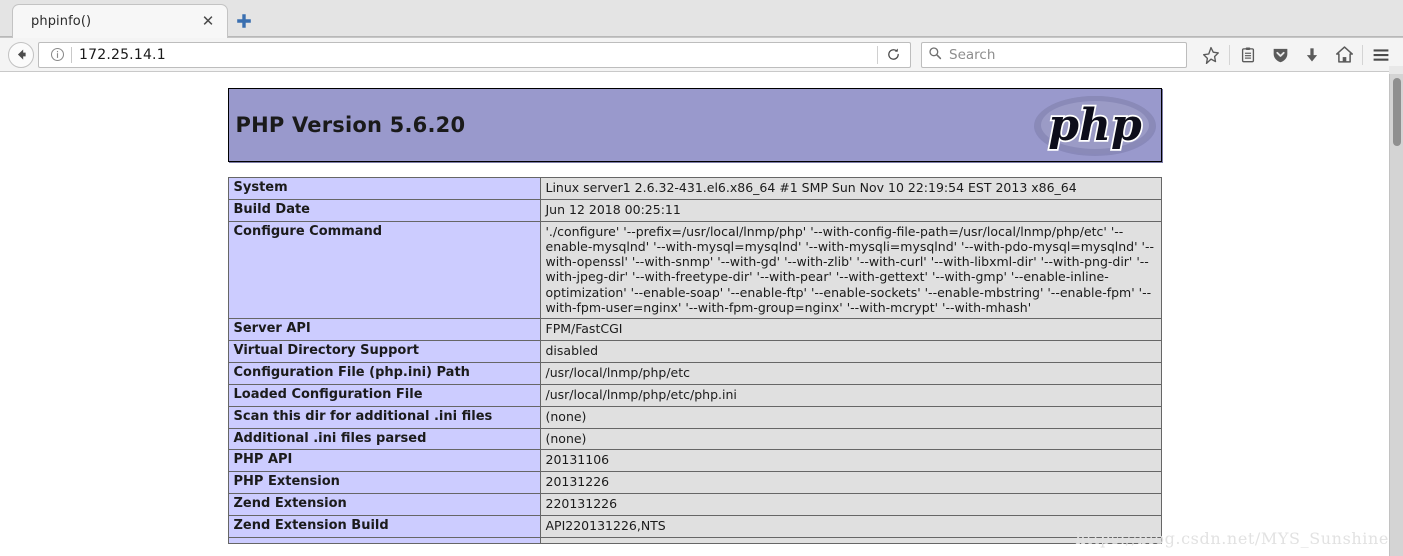 This screenshot has width=1403, height=556. What do you see at coordinates (850, 483) in the screenshot?
I see `row-value: 20131226` at bounding box center [850, 483].